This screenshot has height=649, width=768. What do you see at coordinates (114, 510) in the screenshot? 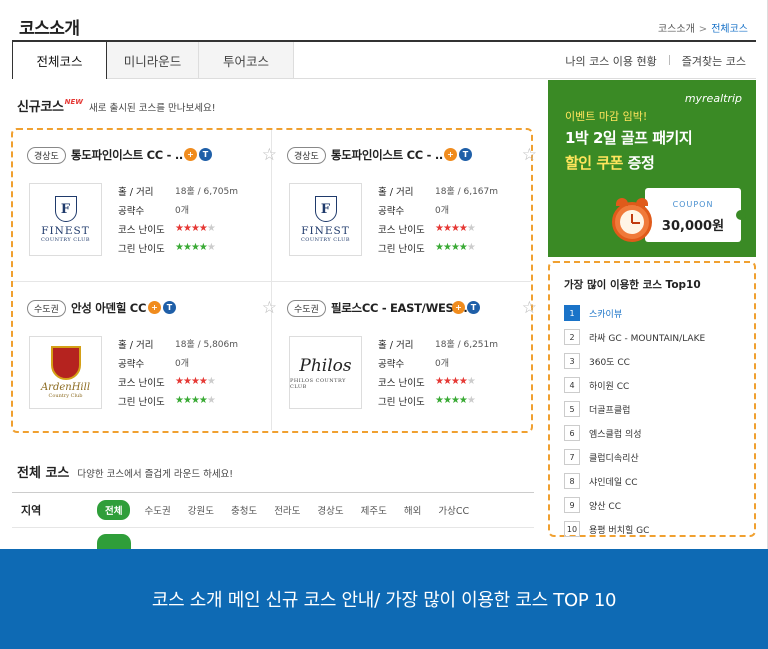
I see `region-filter-all: 전체` at bounding box center [114, 510].